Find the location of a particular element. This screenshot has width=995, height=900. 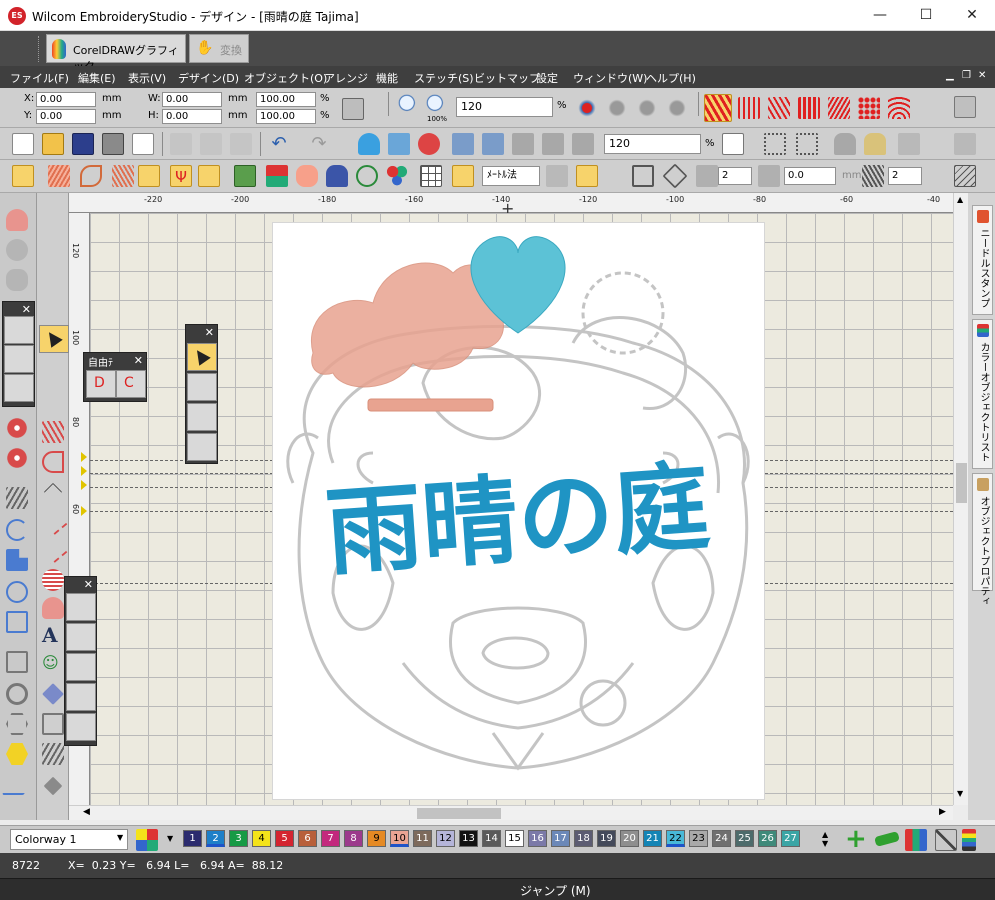

zoom-combo: 120 is located at coordinates (504, 107).